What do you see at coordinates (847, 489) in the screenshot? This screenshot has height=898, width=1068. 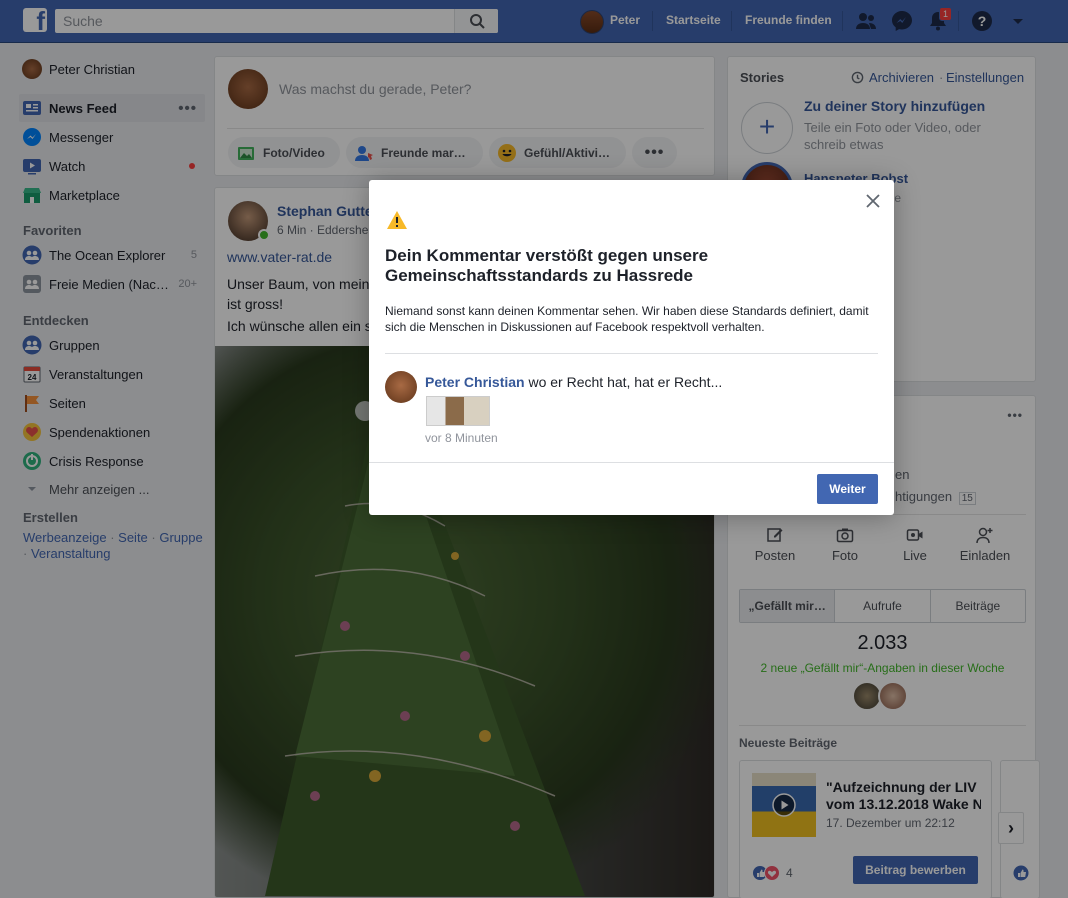 I see `continue-button: Weiter` at bounding box center [847, 489].